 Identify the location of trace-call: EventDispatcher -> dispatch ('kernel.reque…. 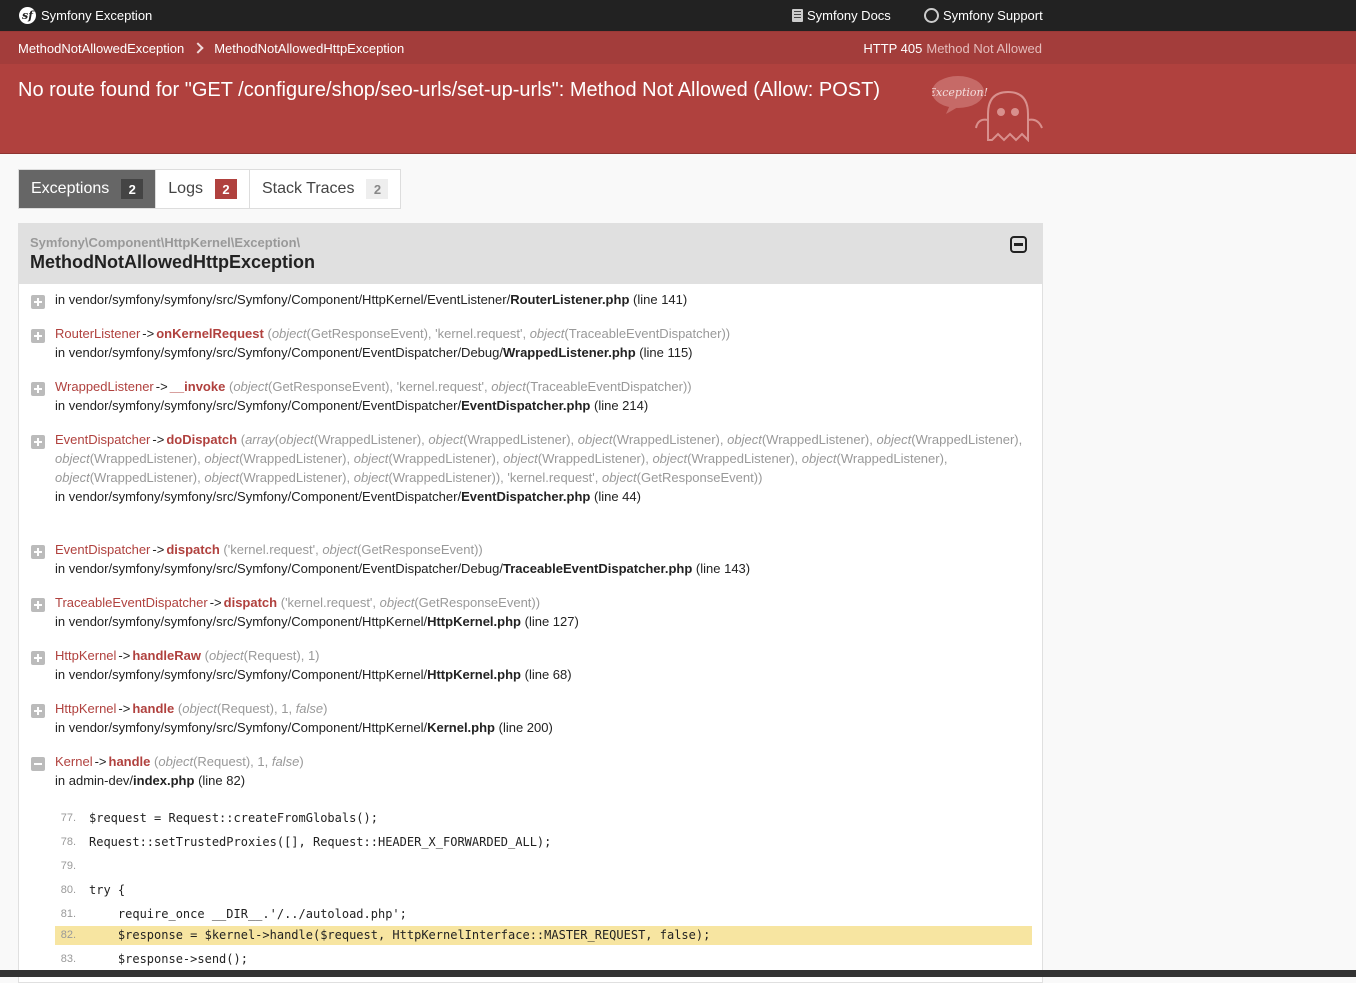
(542, 559).